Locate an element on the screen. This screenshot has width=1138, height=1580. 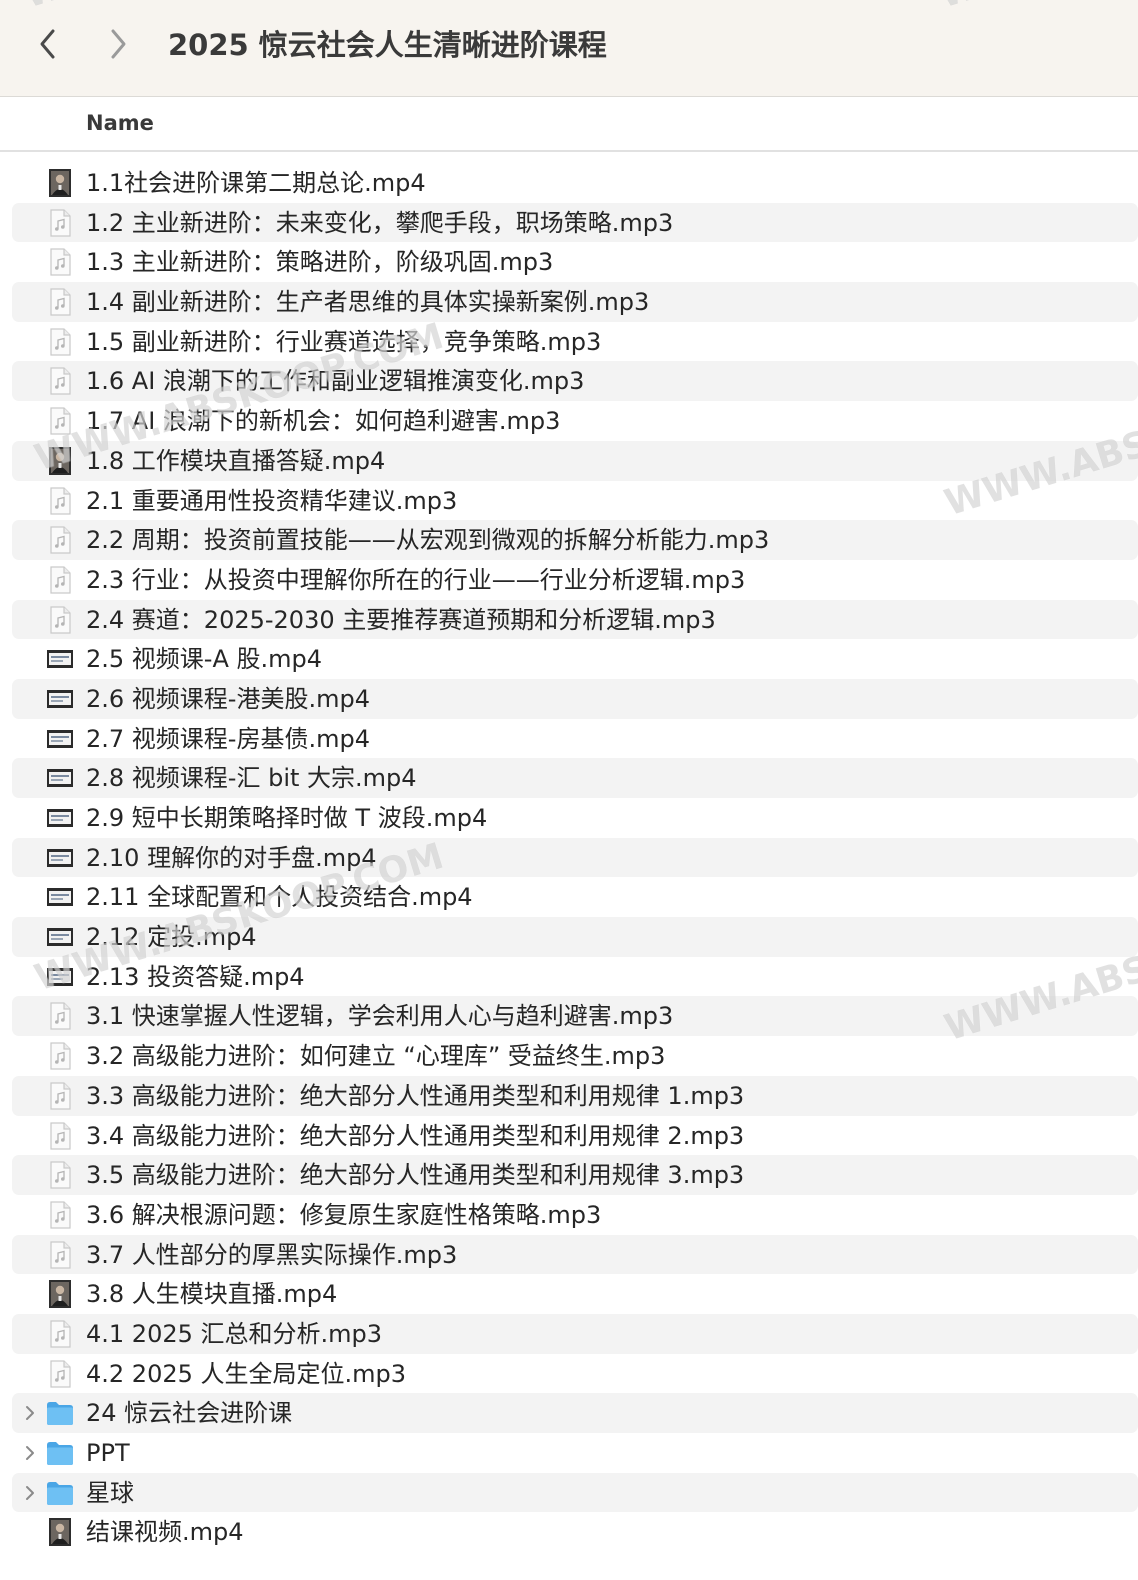
file-row: 2.8 视频课程-汇 bit 大宗.mp4 is located at coordinates (575, 778).